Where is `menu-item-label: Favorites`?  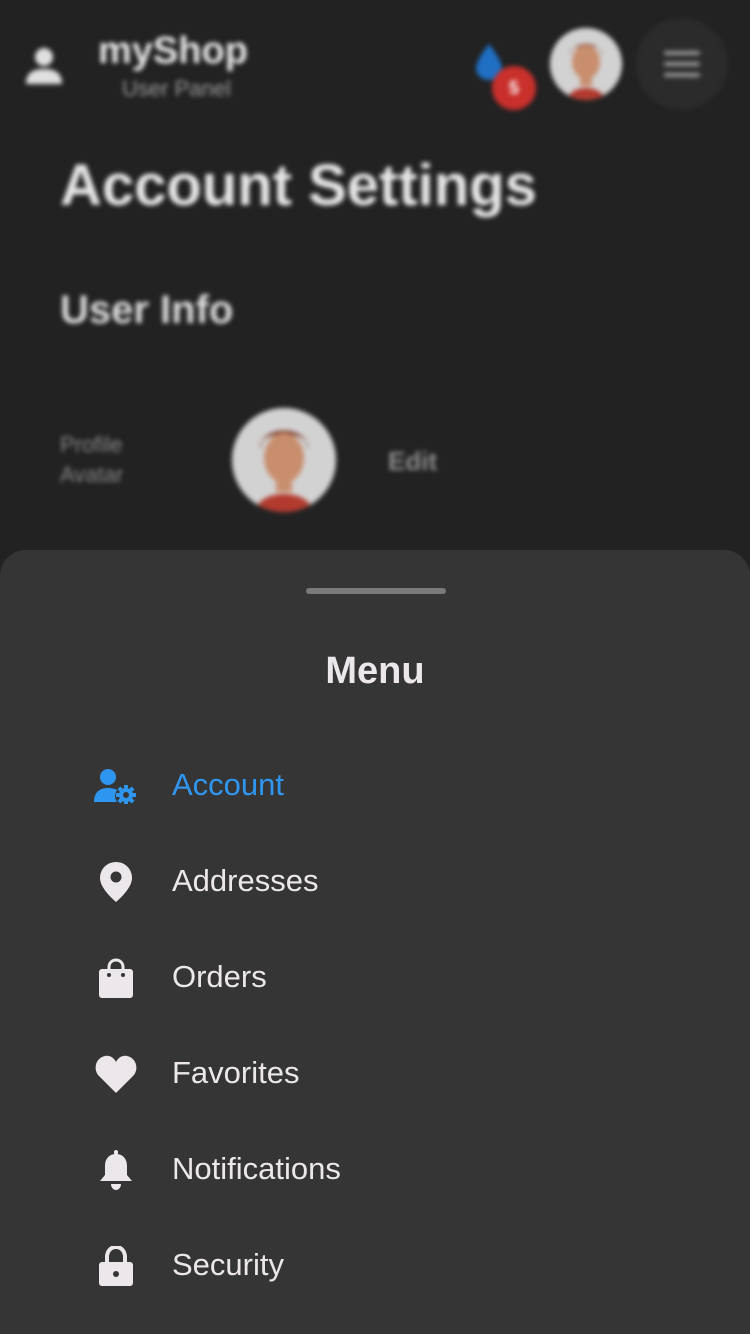
menu-item-label: Favorites is located at coordinates (236, 1072).